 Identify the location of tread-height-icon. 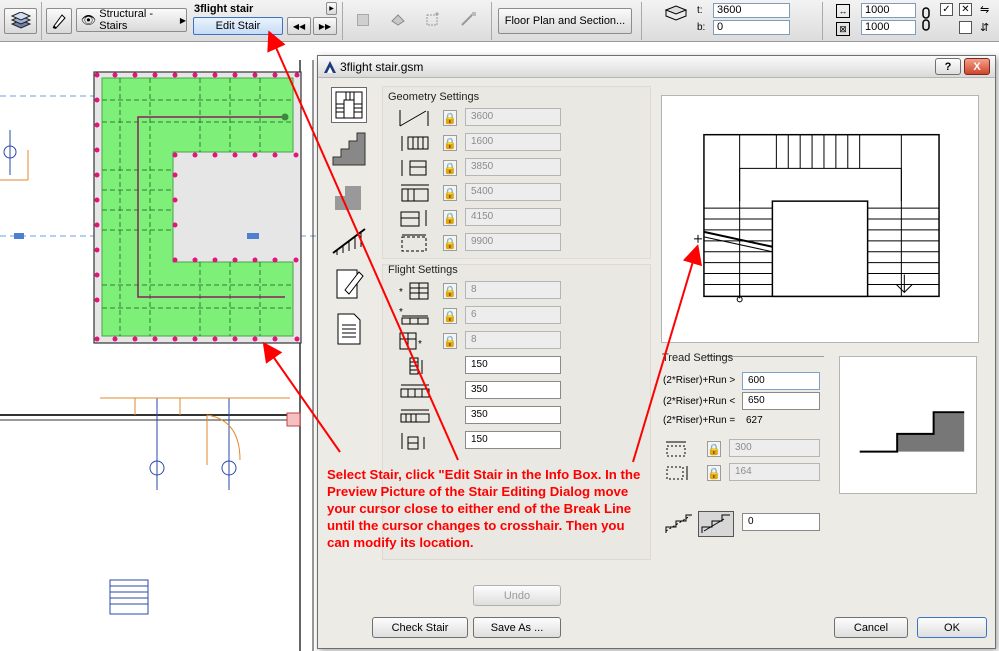
(680, 473).